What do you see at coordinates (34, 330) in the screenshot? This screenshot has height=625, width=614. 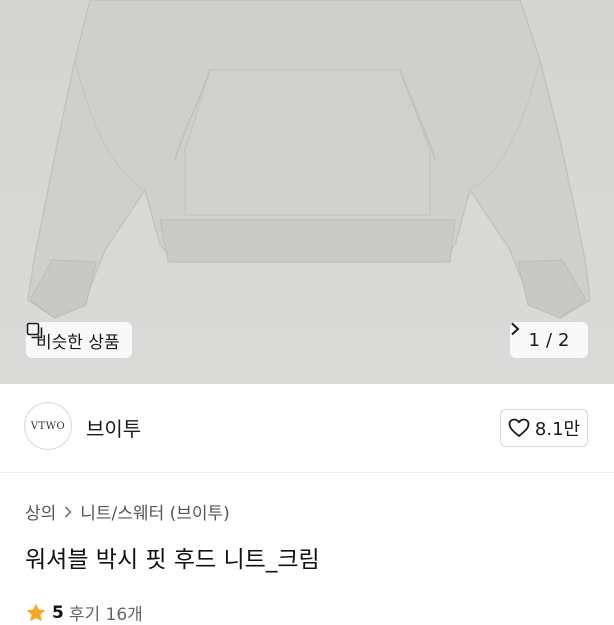 I see `similar-items-icon` at bounding box center [34, 330].